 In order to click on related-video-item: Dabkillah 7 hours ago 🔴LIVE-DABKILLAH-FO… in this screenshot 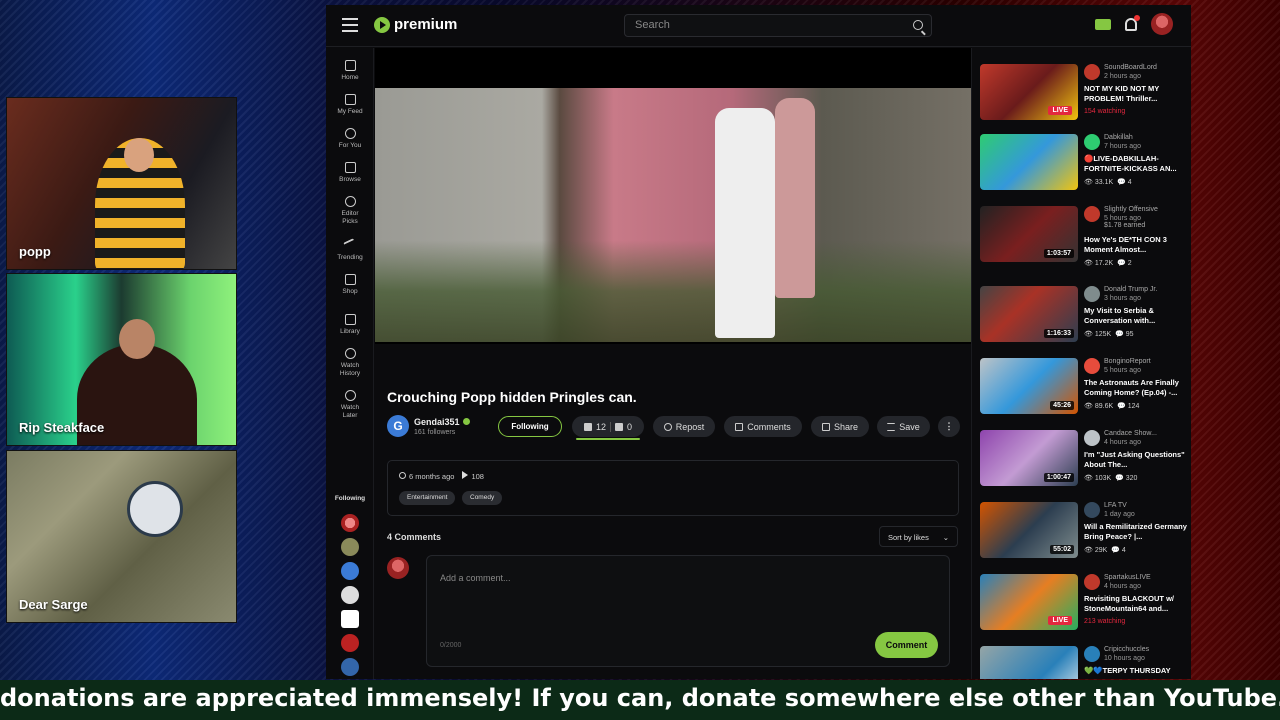, I will do `click(1084, 165)`.